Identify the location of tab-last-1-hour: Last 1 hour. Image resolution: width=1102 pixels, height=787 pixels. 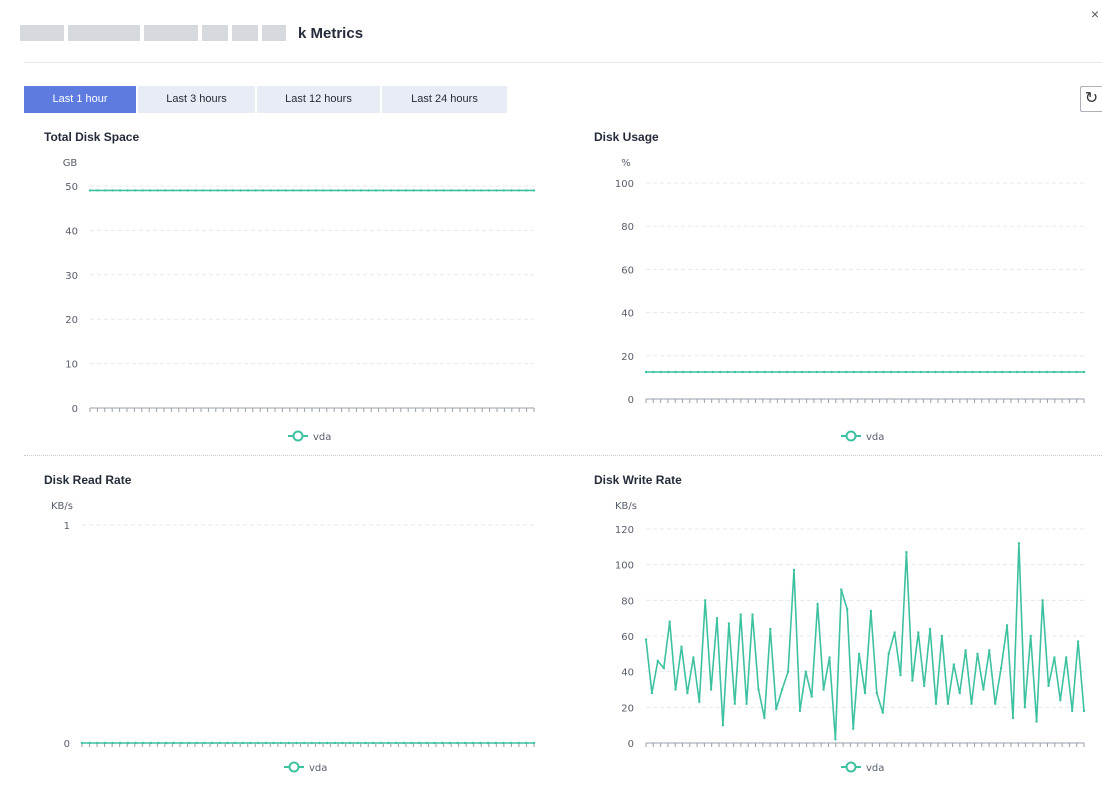
(80, 99).